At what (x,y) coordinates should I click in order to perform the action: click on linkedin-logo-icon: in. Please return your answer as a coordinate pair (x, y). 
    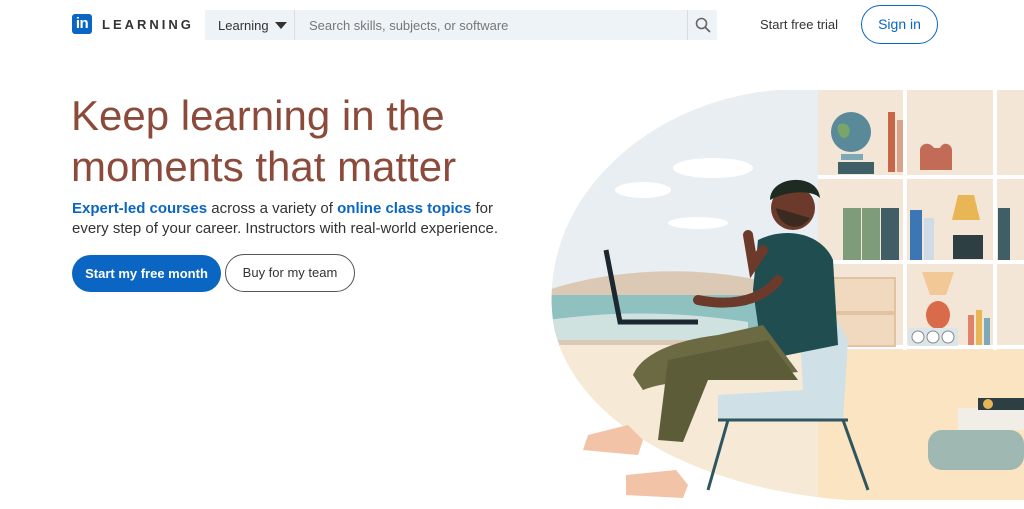
    Looking at the image, I should click on (82, 24).